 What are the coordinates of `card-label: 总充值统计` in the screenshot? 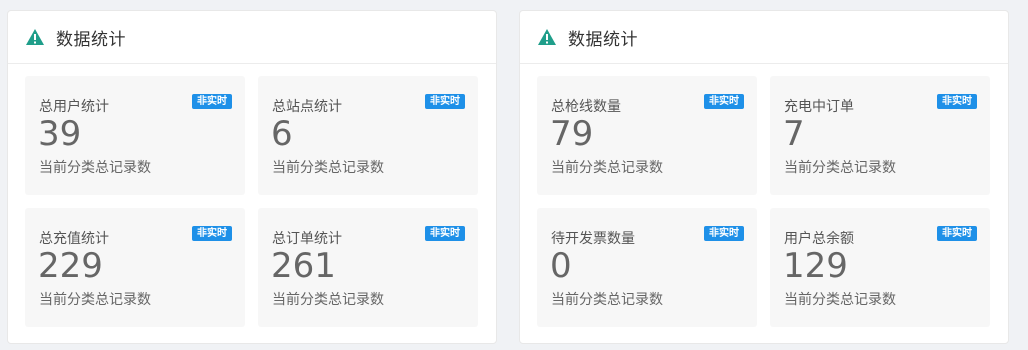 It's located at (74, 239).